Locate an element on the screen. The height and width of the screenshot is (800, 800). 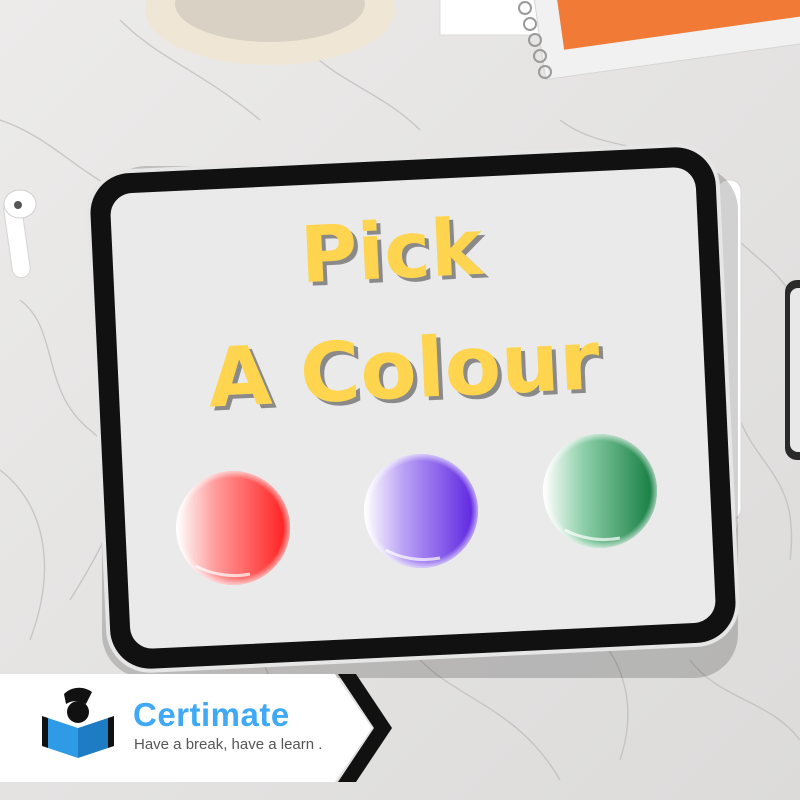
brand-tagline: Have a break, have a learn . is located at coordinates (228, 744).